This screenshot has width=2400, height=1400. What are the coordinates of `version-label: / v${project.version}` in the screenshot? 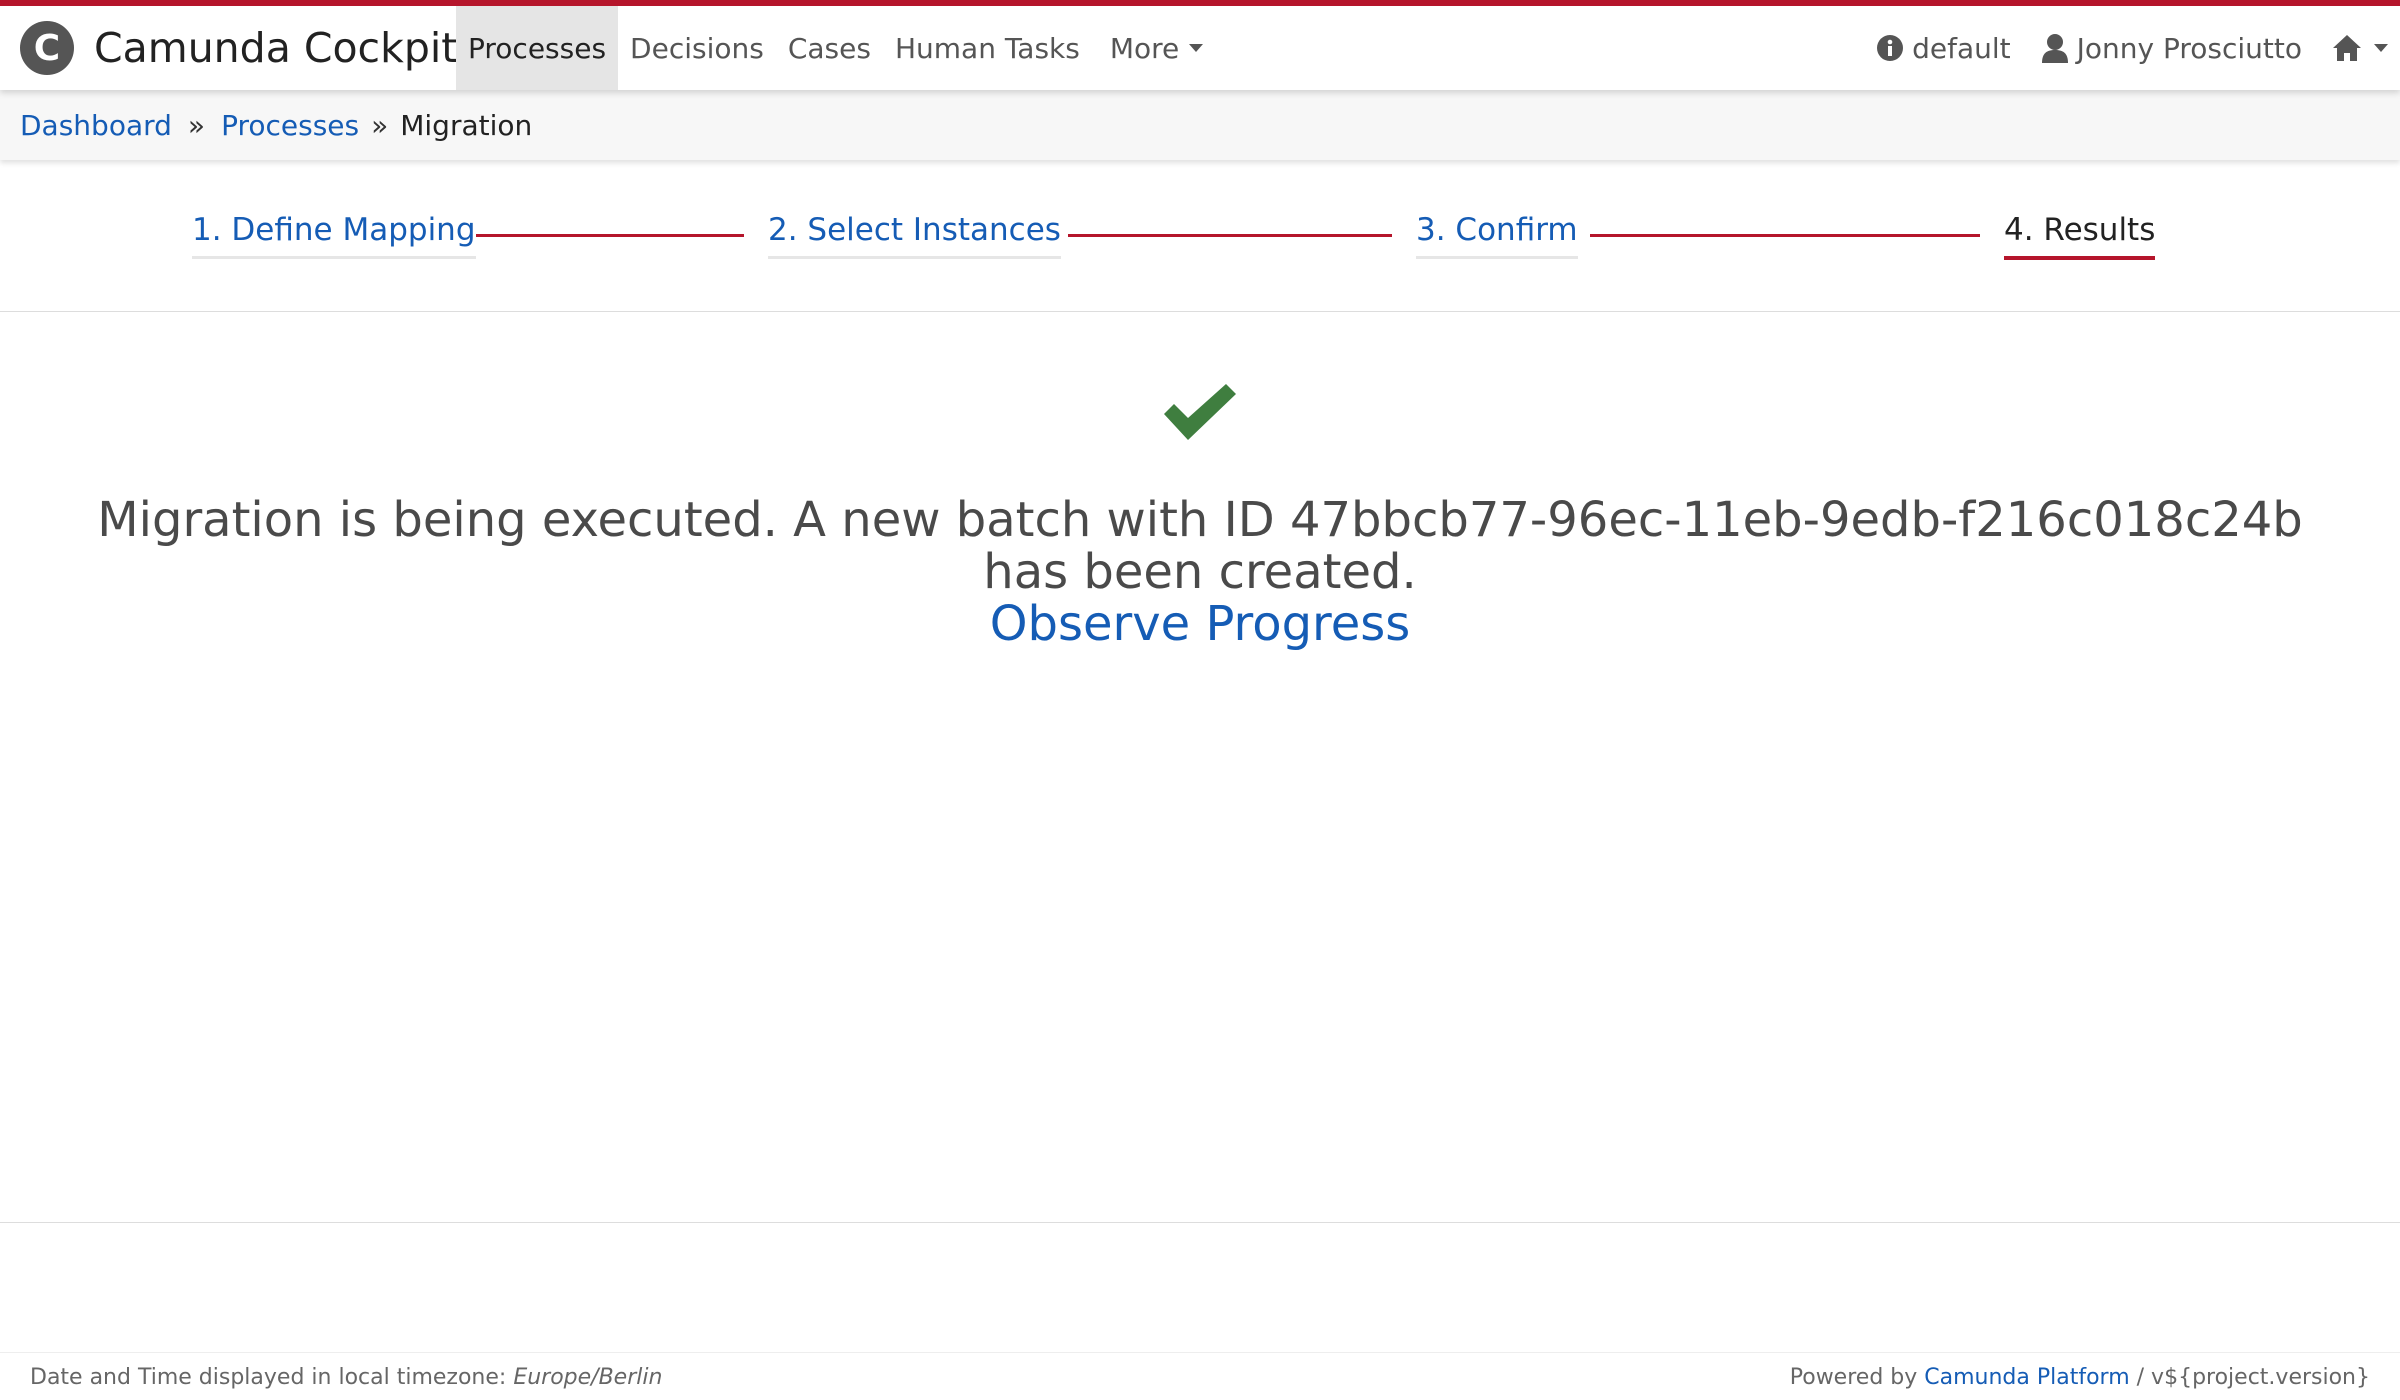 It's located at (2253, 1377).